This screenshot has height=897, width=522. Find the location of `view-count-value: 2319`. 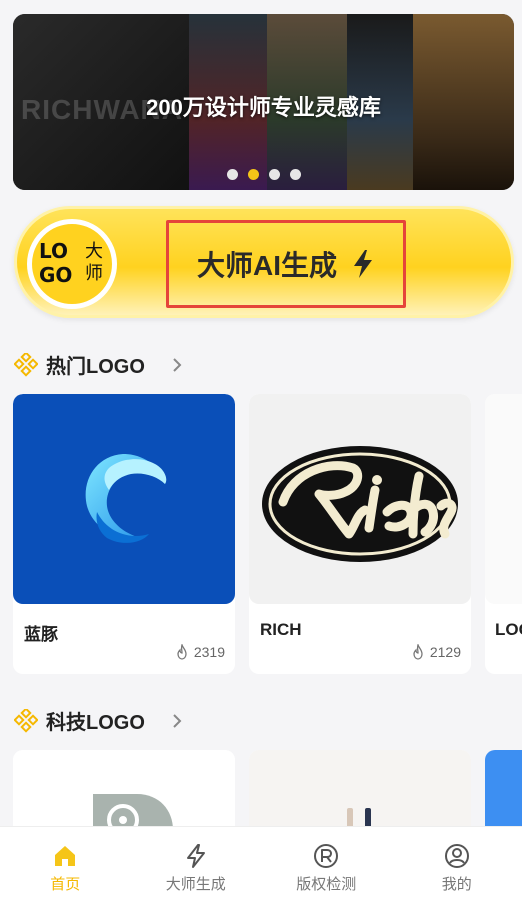

view-count-value: 2319 is located at coordinates (209, 652).